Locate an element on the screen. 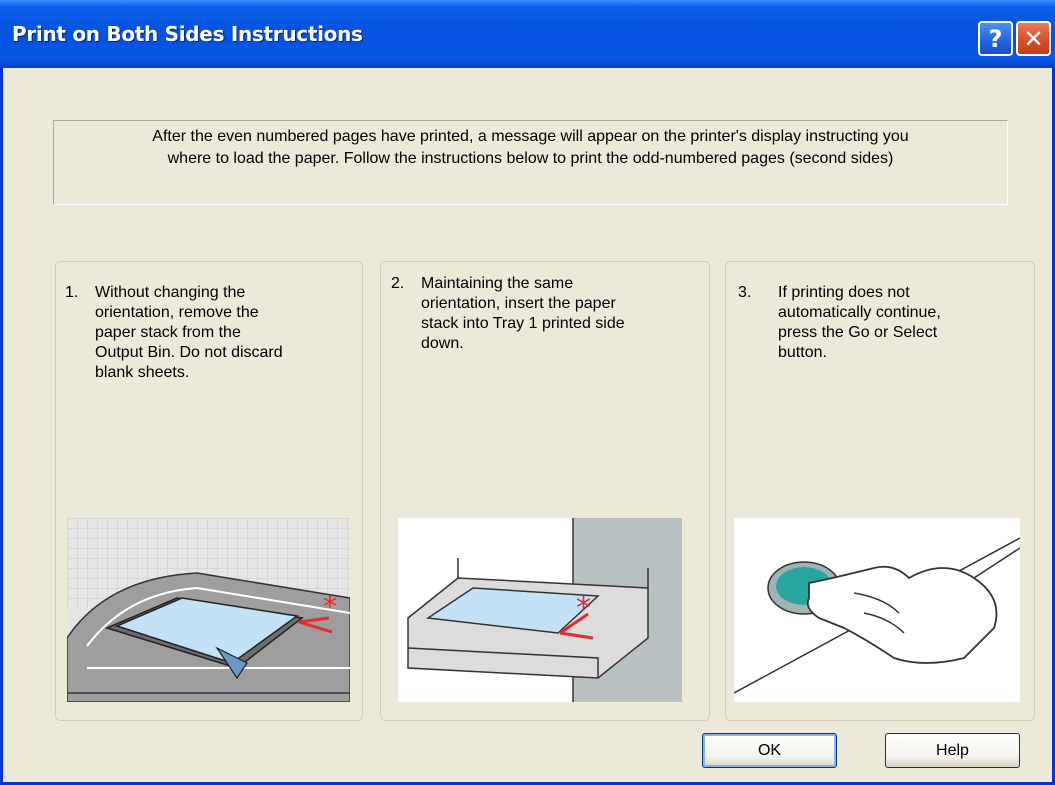  title-close-button: ✕ is located at coordinates (1033, 38).